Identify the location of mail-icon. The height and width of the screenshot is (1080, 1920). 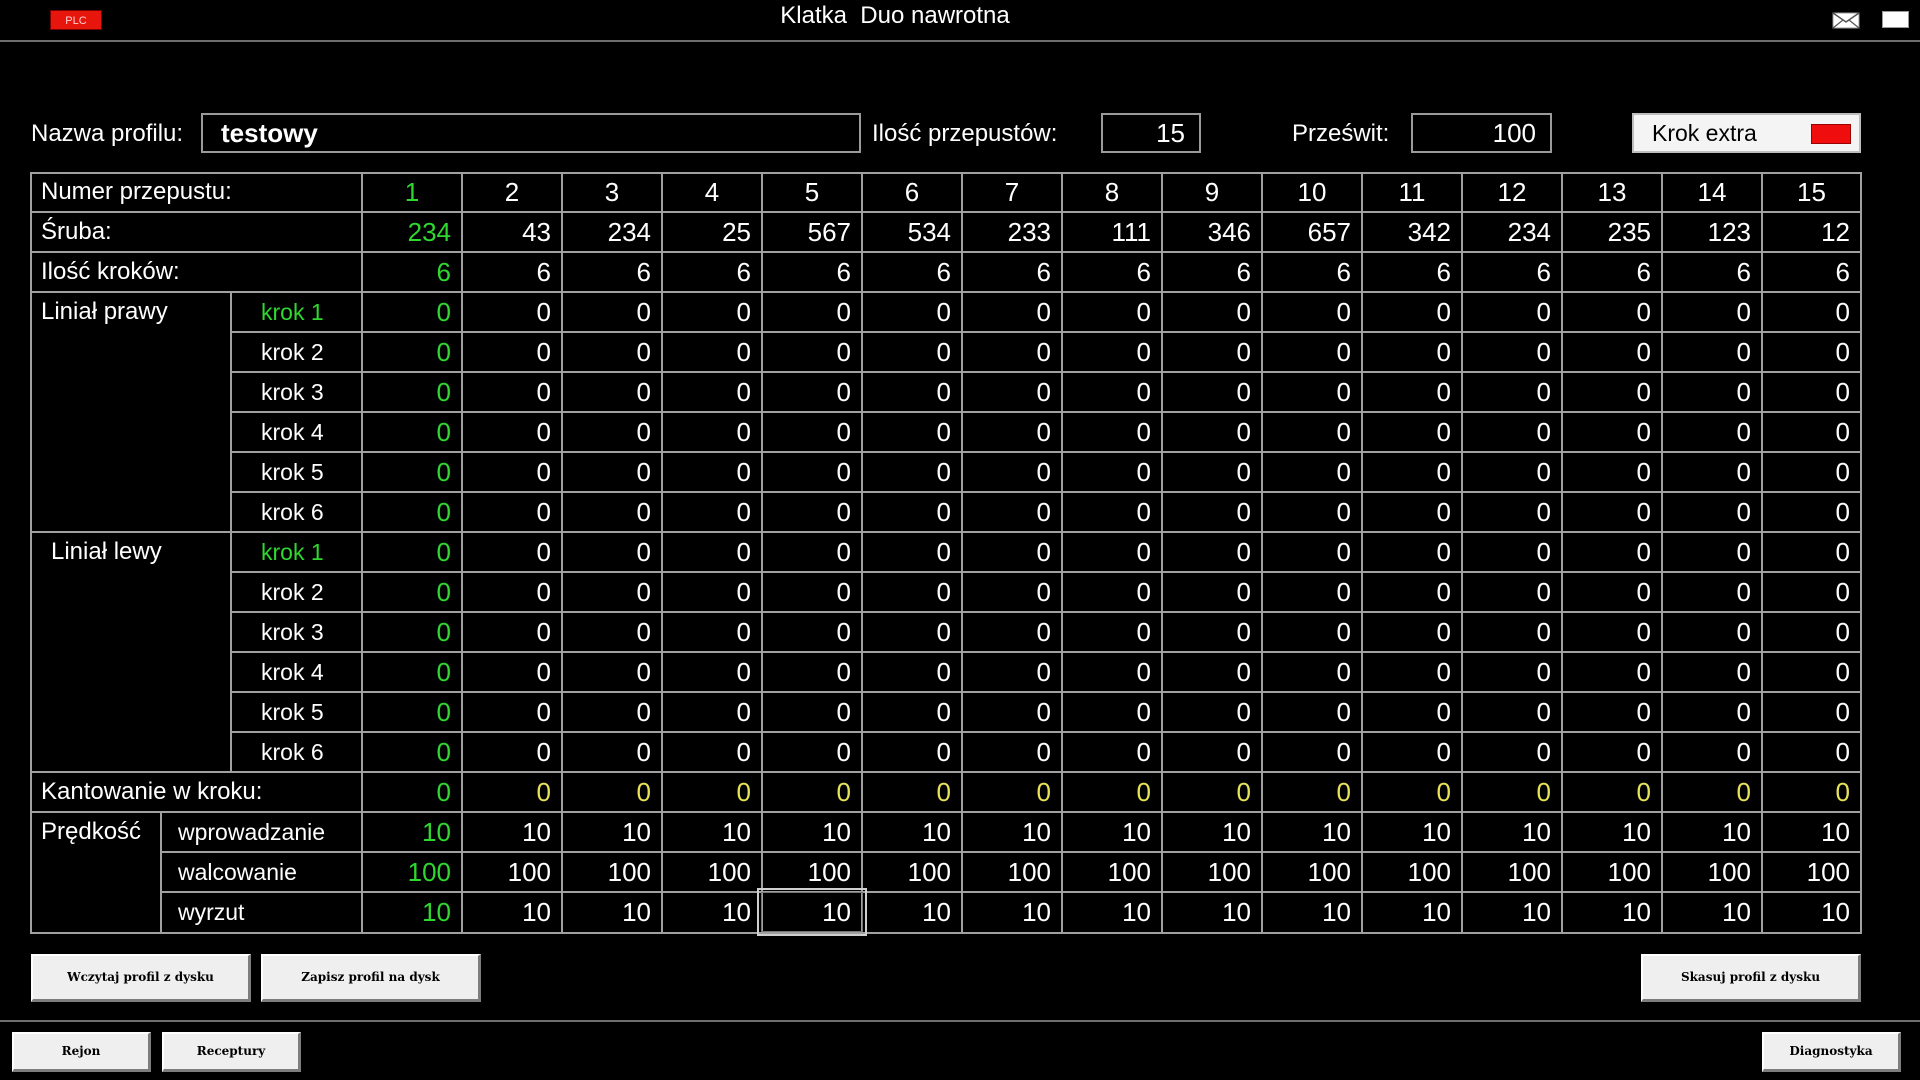
(1846, 20).